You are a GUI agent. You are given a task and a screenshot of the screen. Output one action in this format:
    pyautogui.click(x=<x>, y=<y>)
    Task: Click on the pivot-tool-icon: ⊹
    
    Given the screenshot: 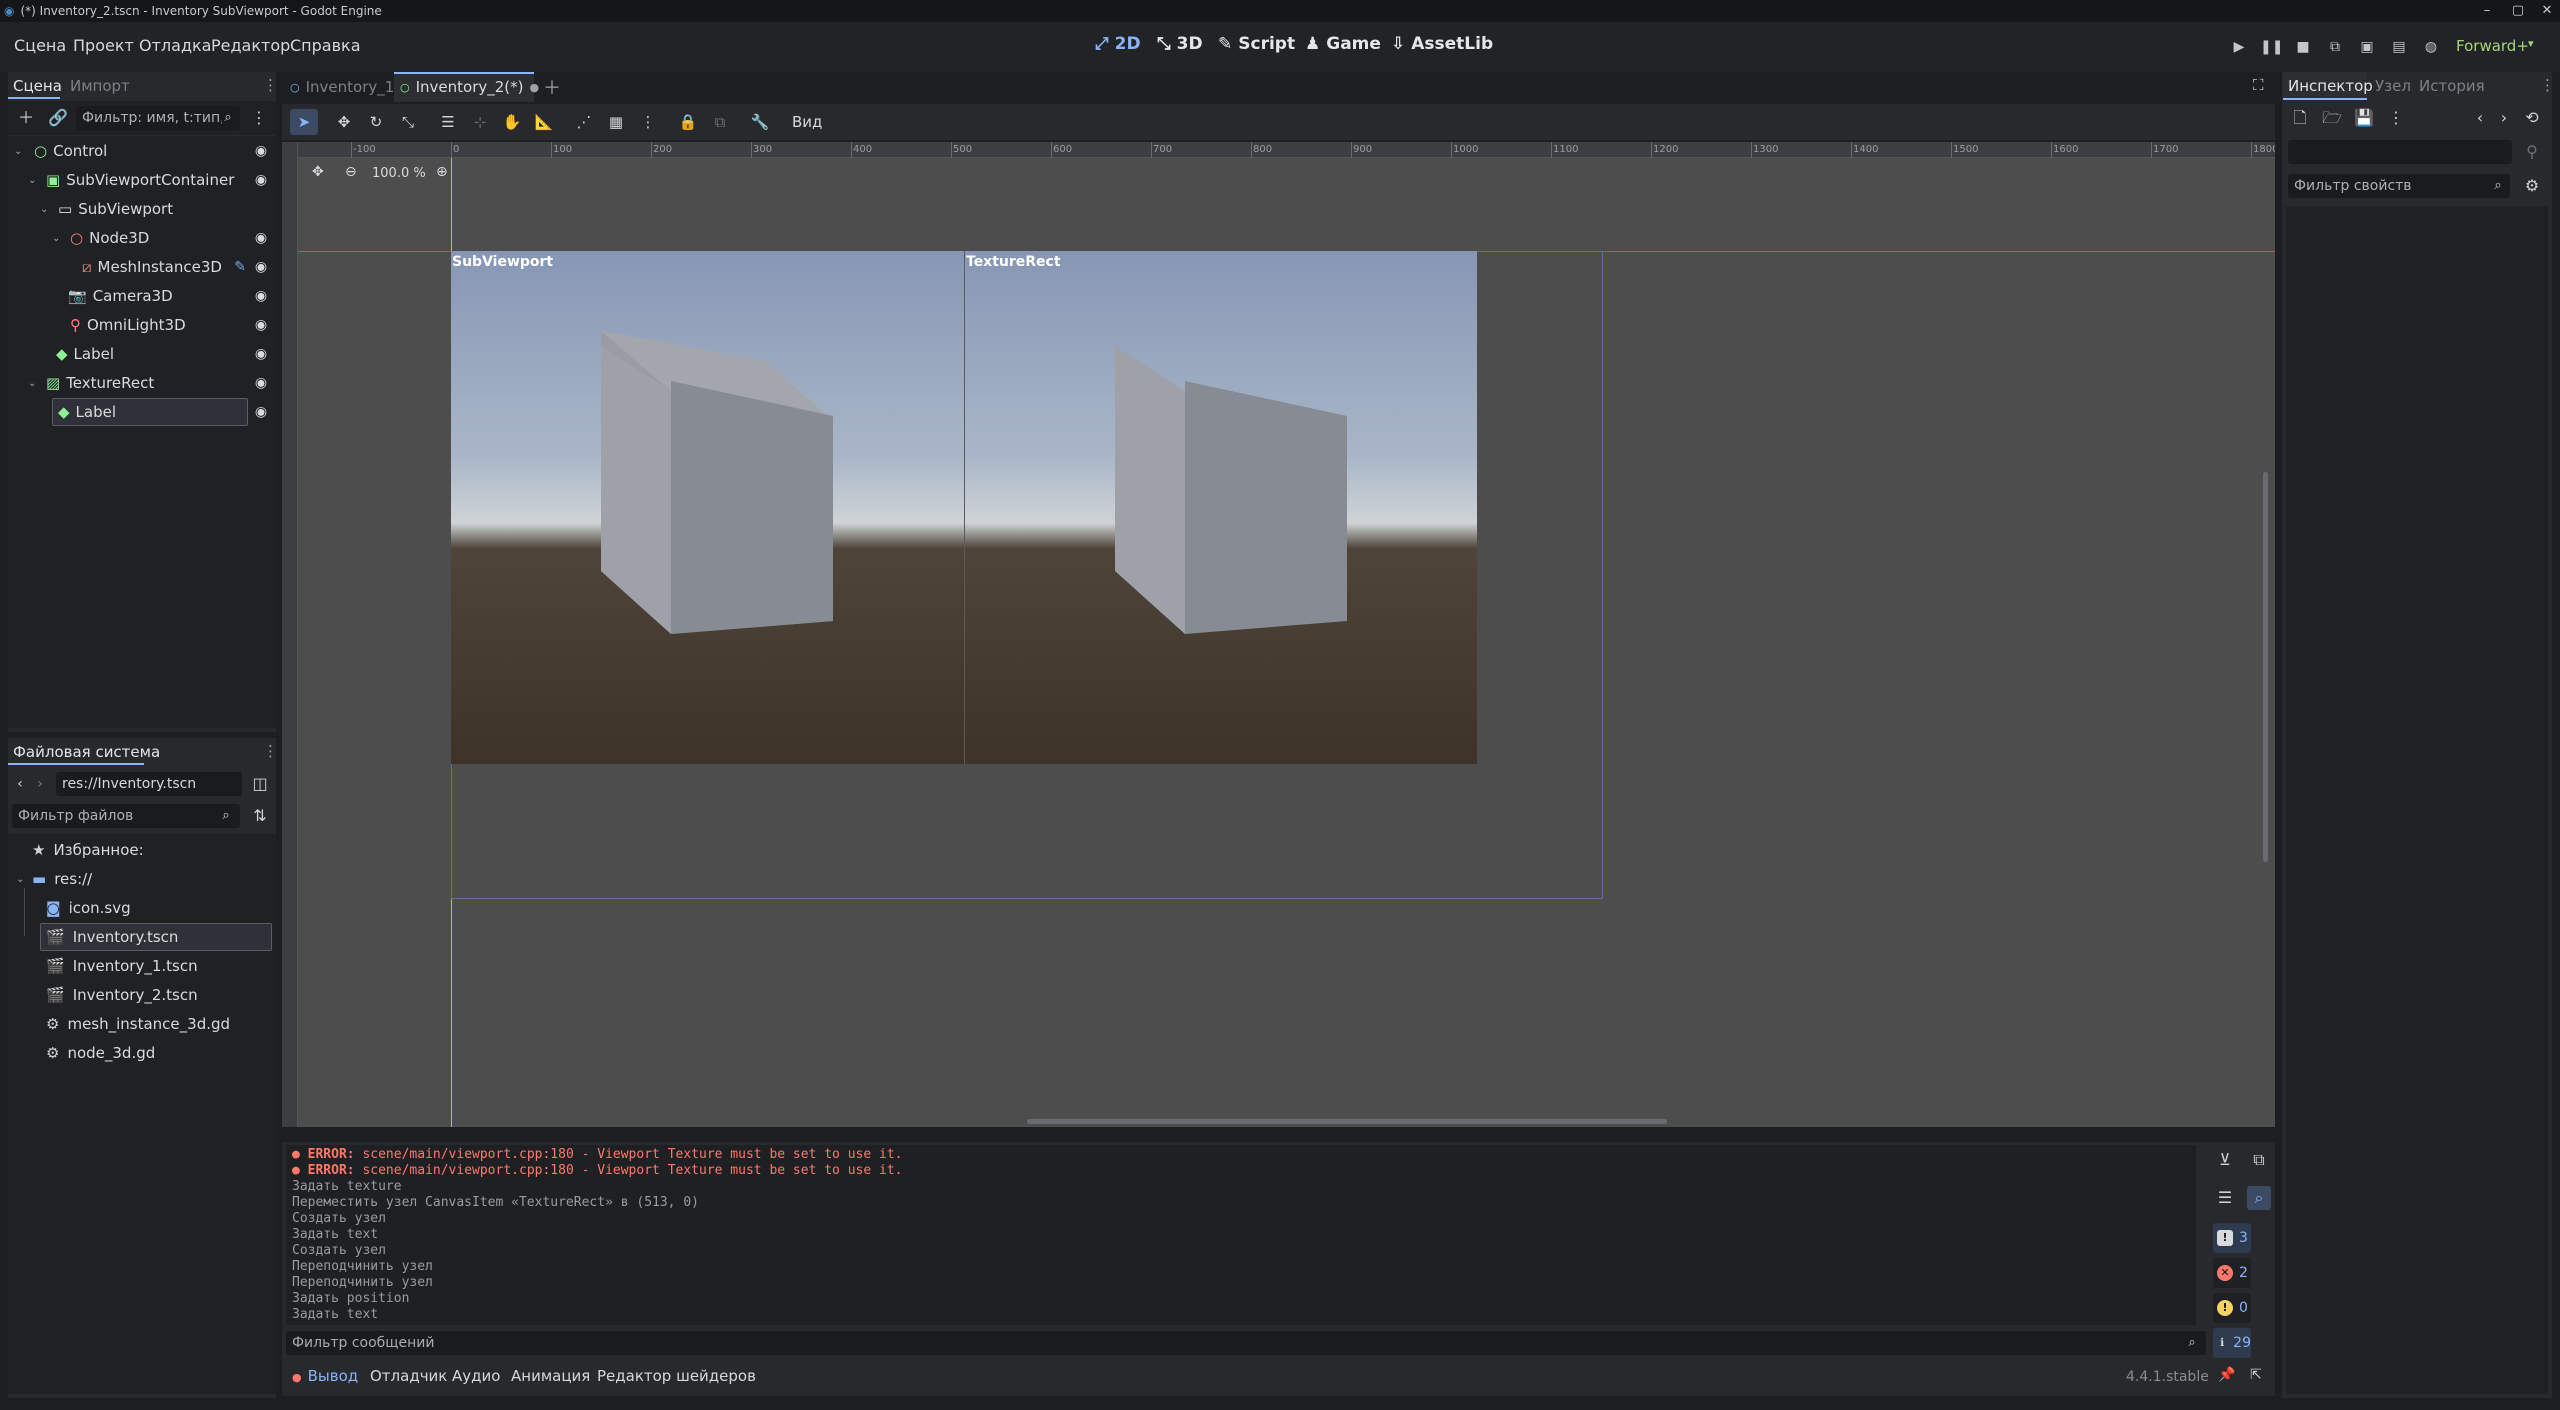 What is the action you would take?
    pyautogui.click(x=480, y=122)
    